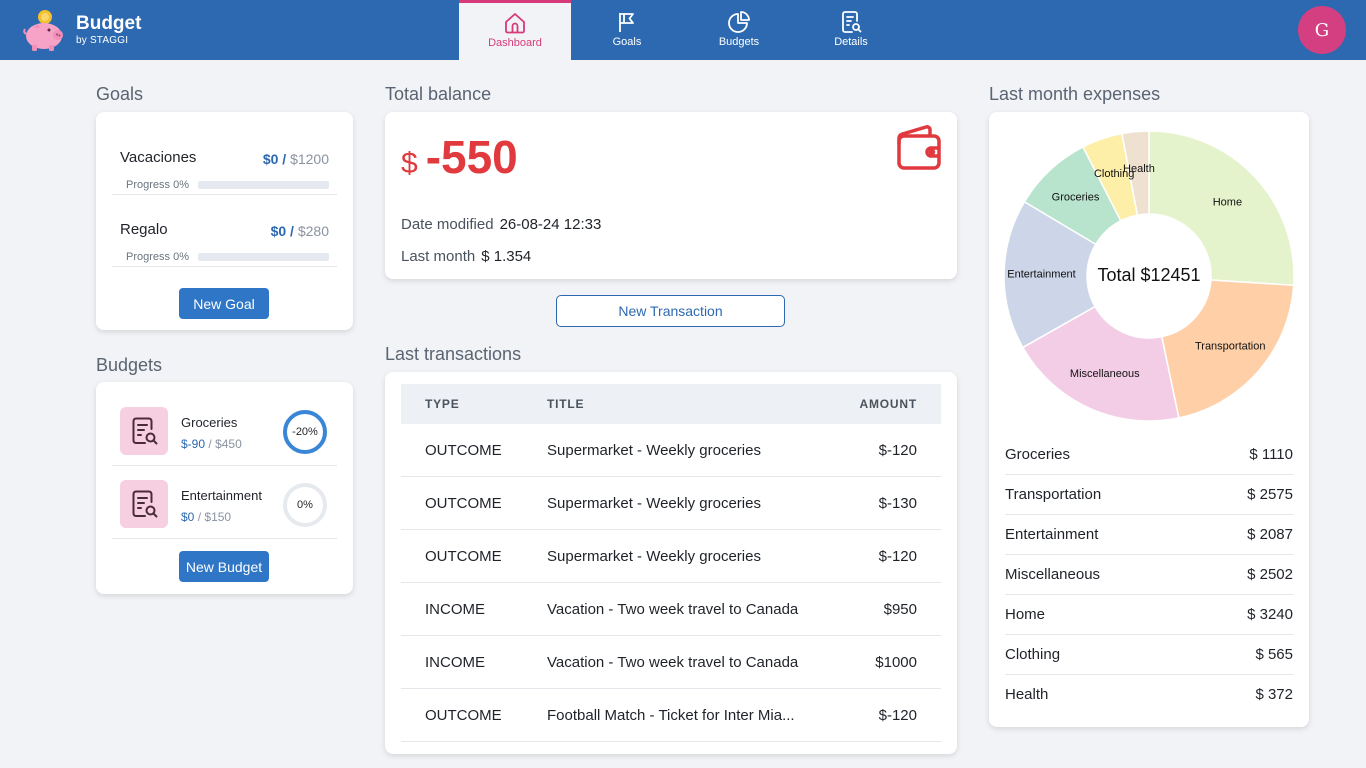 The width and height of the screenshot is (1366, 768). What do you see at coordinates (1033, 654) in the screenshot?
I see `expense-name: Clothing` at bounding box center [1033, 654].